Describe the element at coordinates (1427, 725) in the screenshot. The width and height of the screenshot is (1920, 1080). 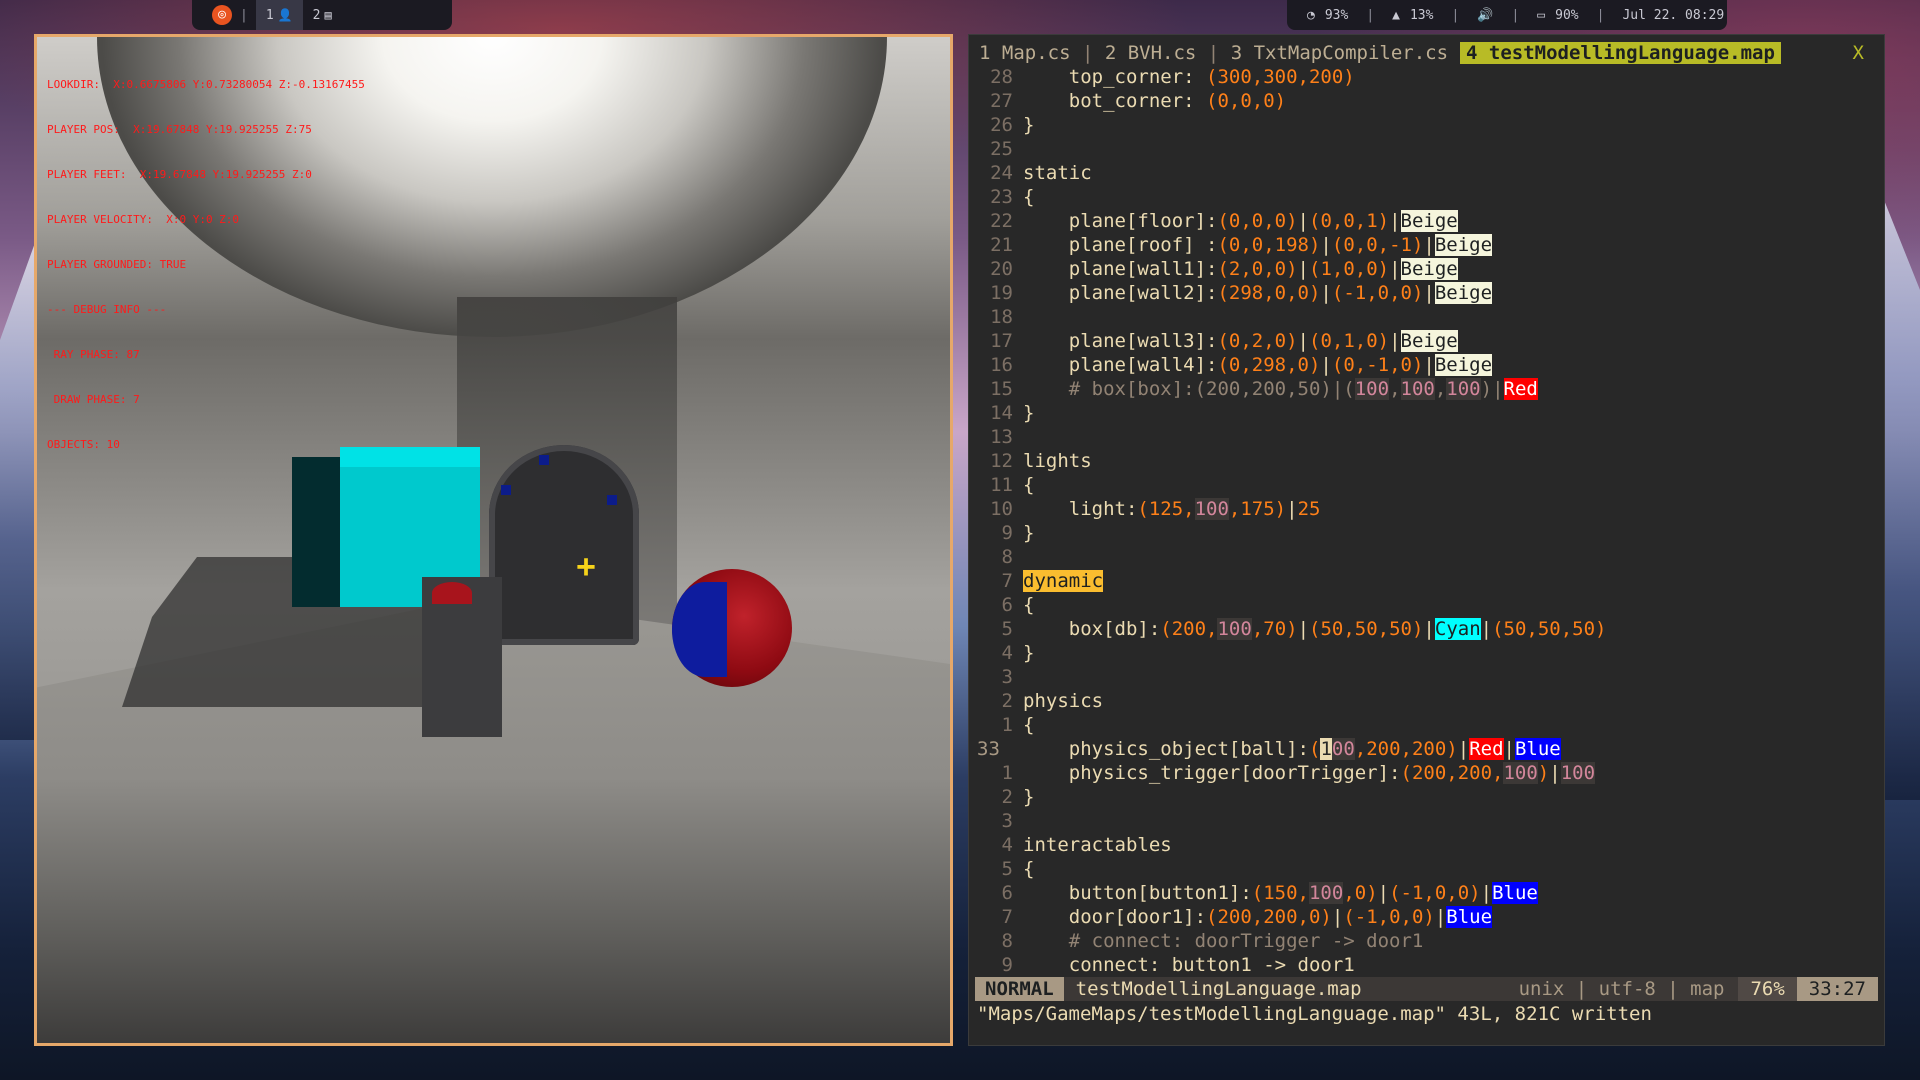
I see `code-line: 1{` at that location.